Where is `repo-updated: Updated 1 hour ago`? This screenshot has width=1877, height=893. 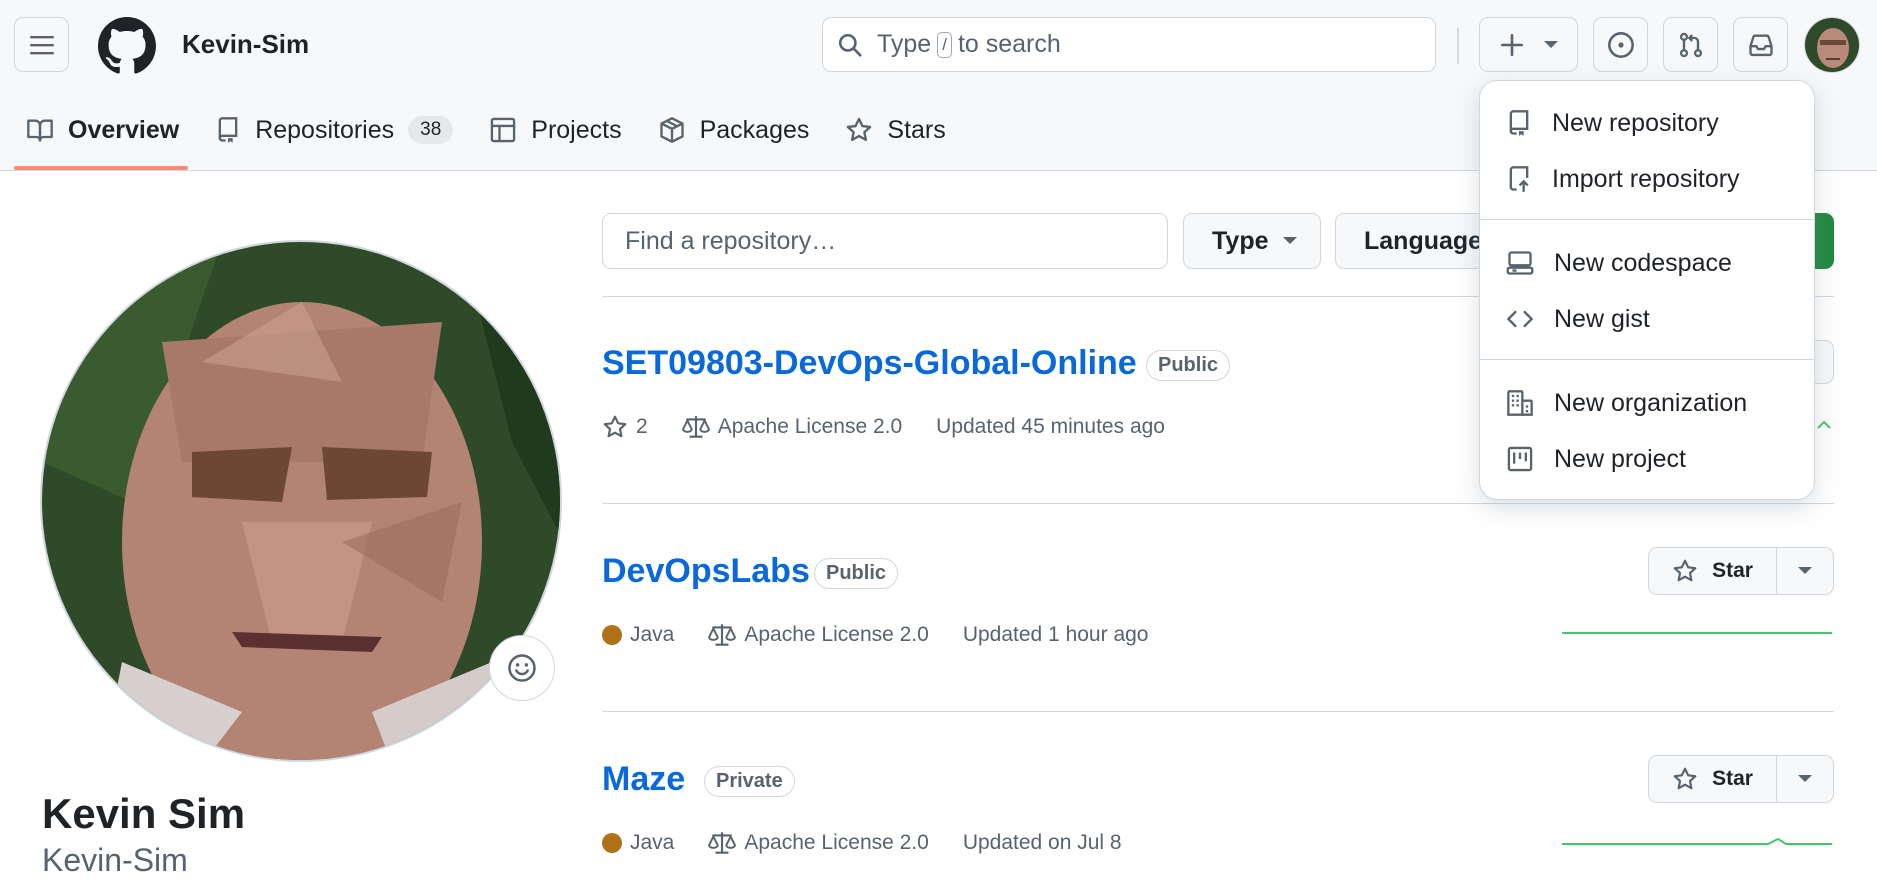 repo-updated: Updated 1 hour ago is located at coordinates (1056, 635).